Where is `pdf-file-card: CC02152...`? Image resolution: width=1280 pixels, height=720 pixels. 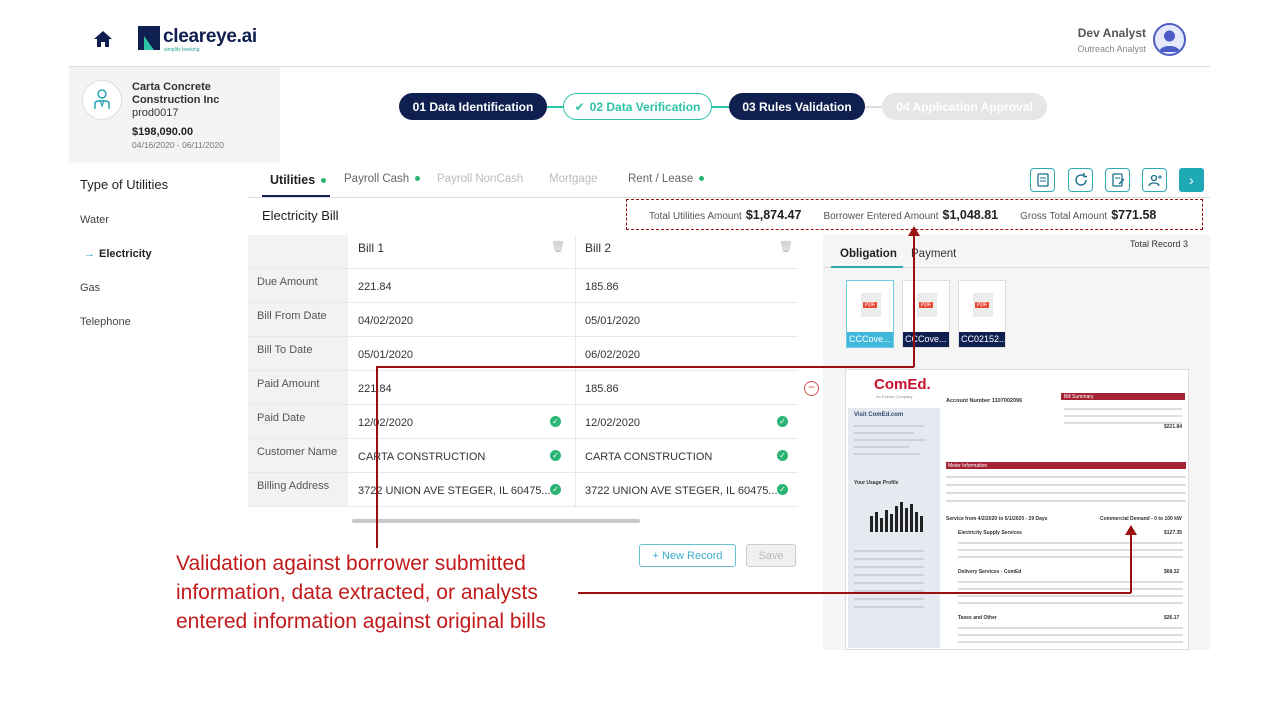 pdf-file-card: CC02152... is located at coordinates (982, 314).